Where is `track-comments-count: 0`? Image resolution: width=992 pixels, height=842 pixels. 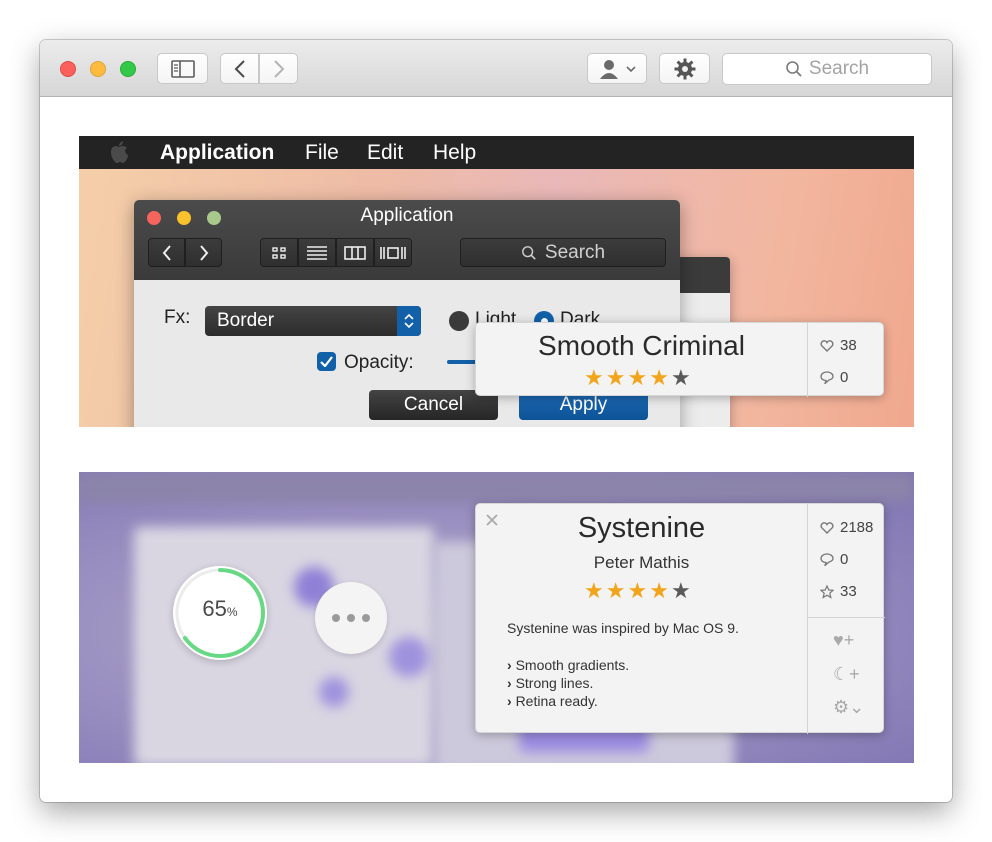
track-comments-count: 0 is located at coordinates (844, 377).